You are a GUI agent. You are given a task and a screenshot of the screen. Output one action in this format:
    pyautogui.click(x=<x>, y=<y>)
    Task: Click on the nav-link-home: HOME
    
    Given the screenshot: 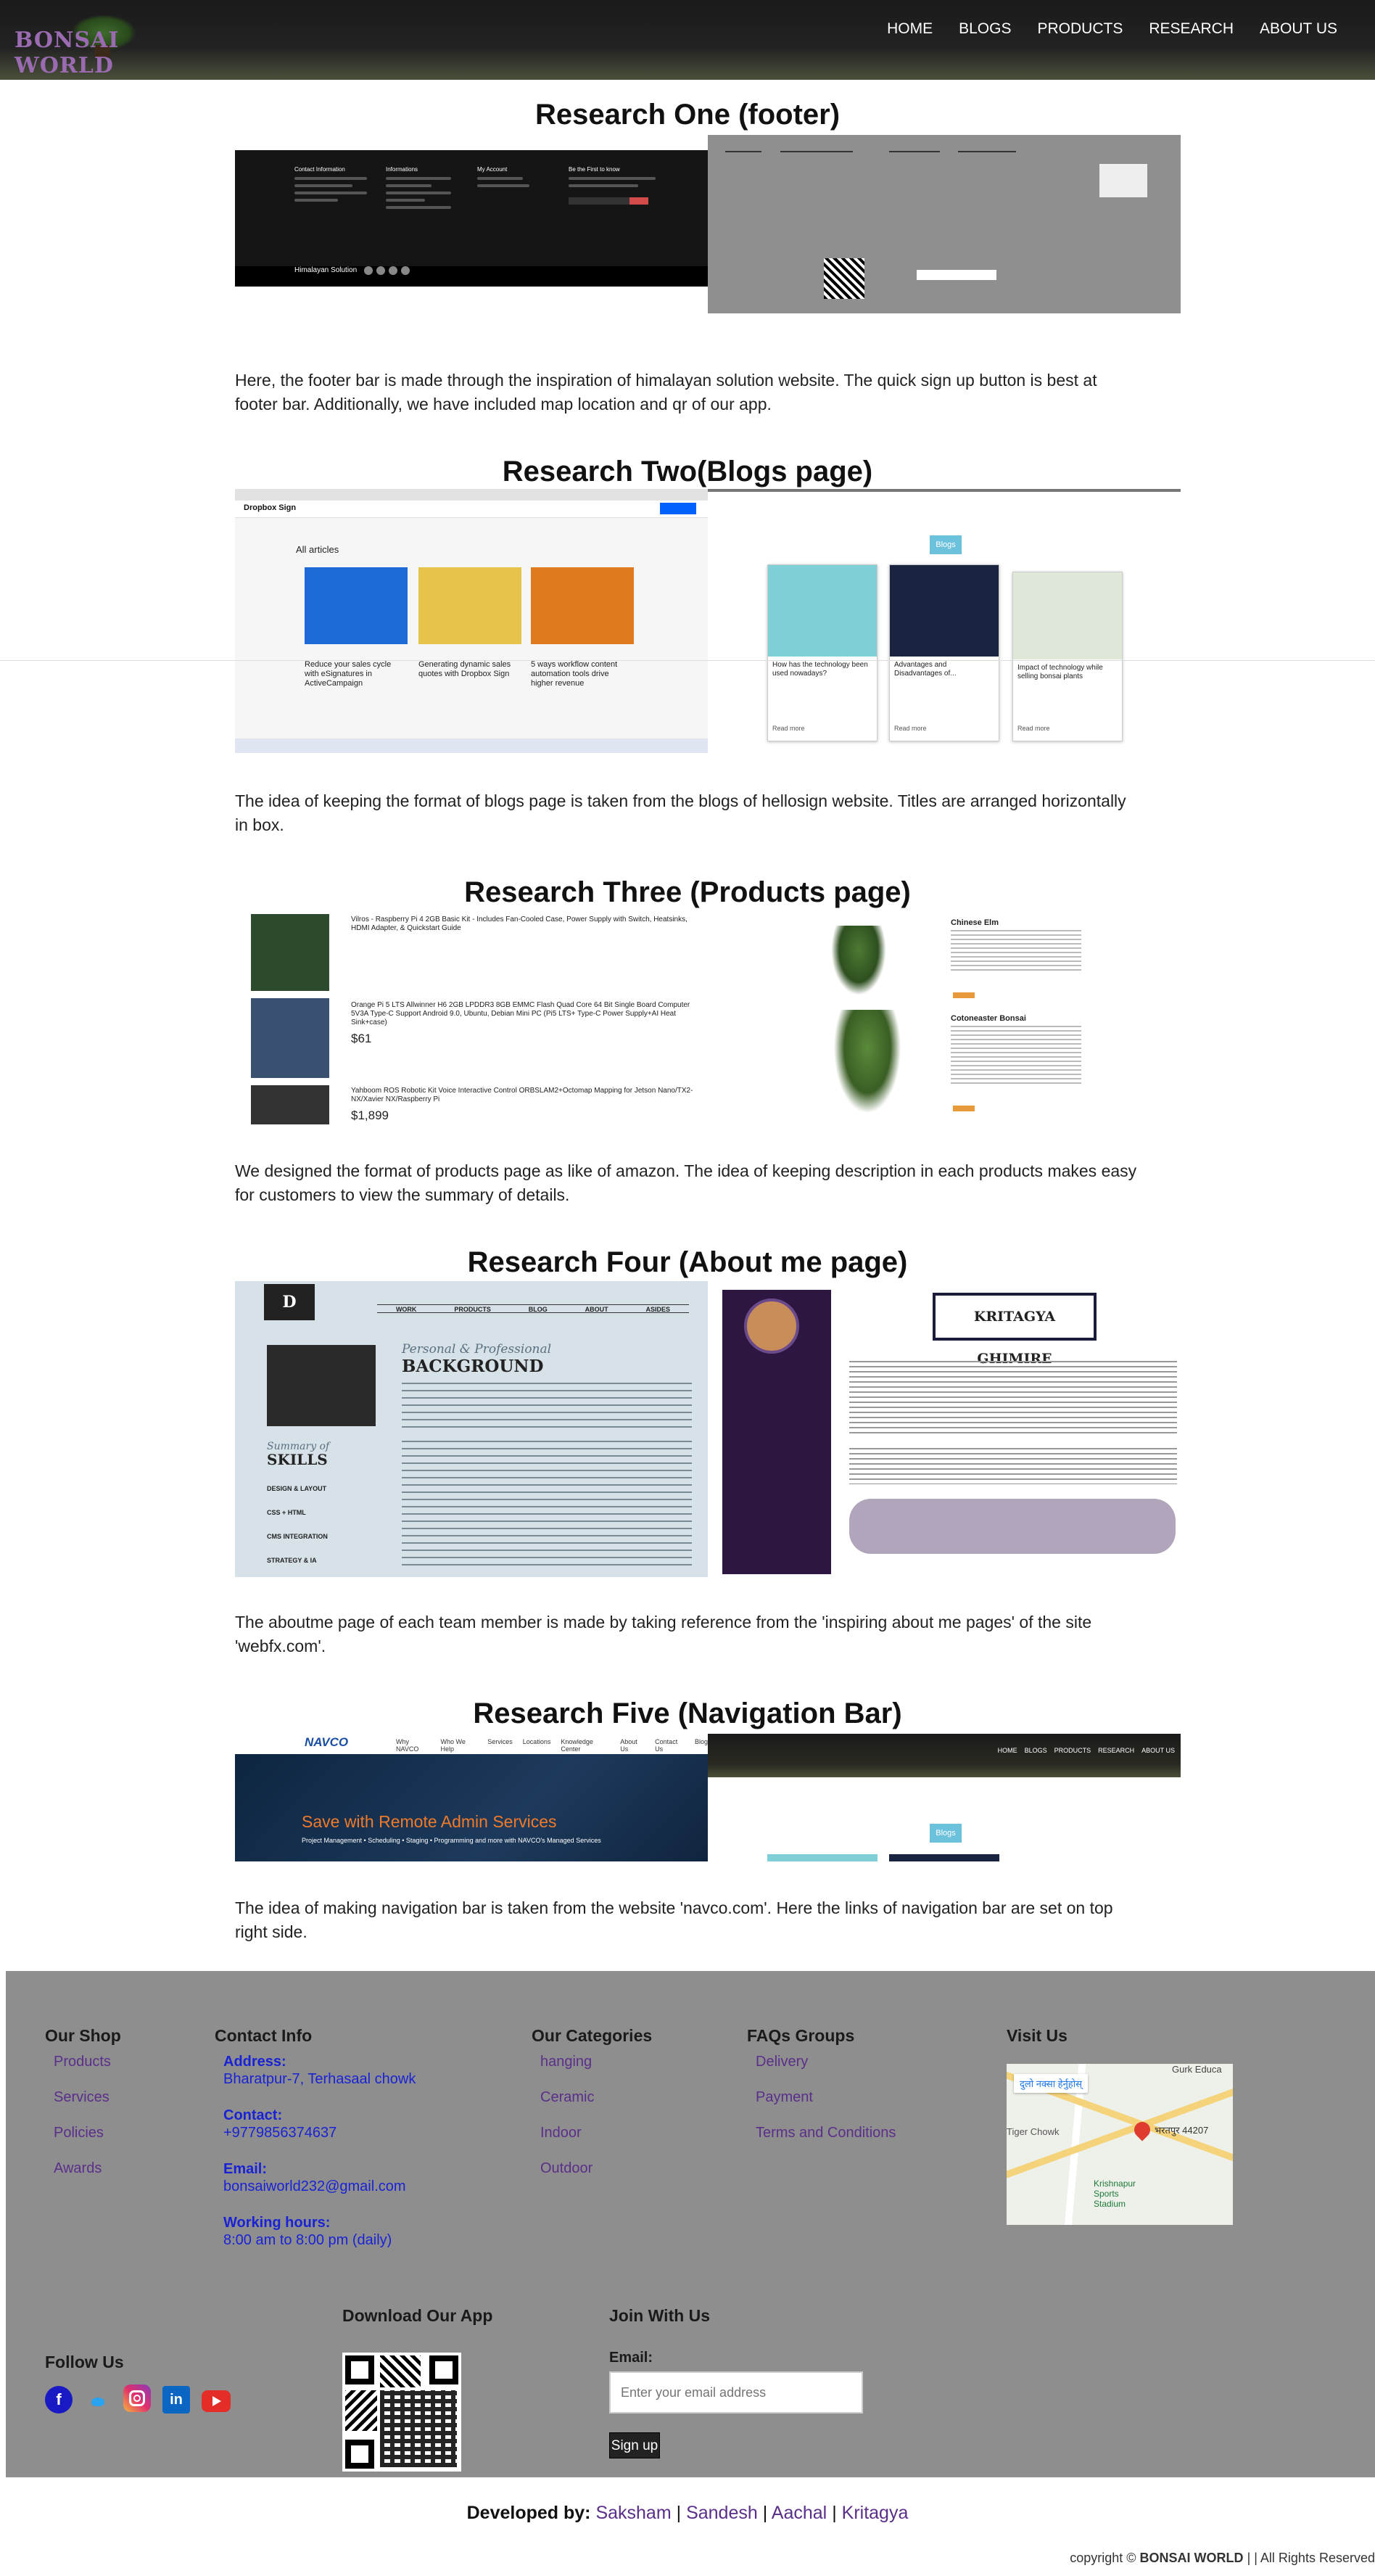 What is the action you would take?
    pyautogui.click(x=910, y=29)
    